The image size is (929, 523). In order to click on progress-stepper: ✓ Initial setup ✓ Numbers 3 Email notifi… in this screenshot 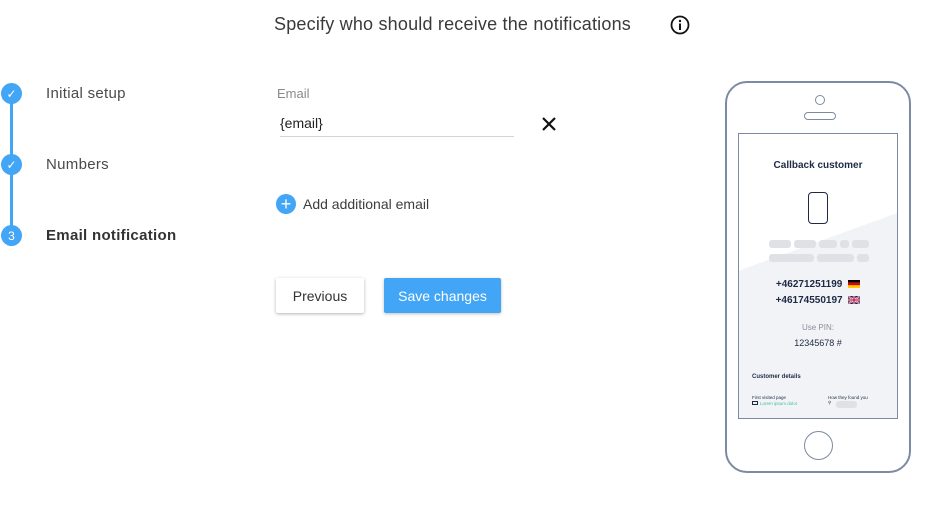, I will do `click(120, 170)`.